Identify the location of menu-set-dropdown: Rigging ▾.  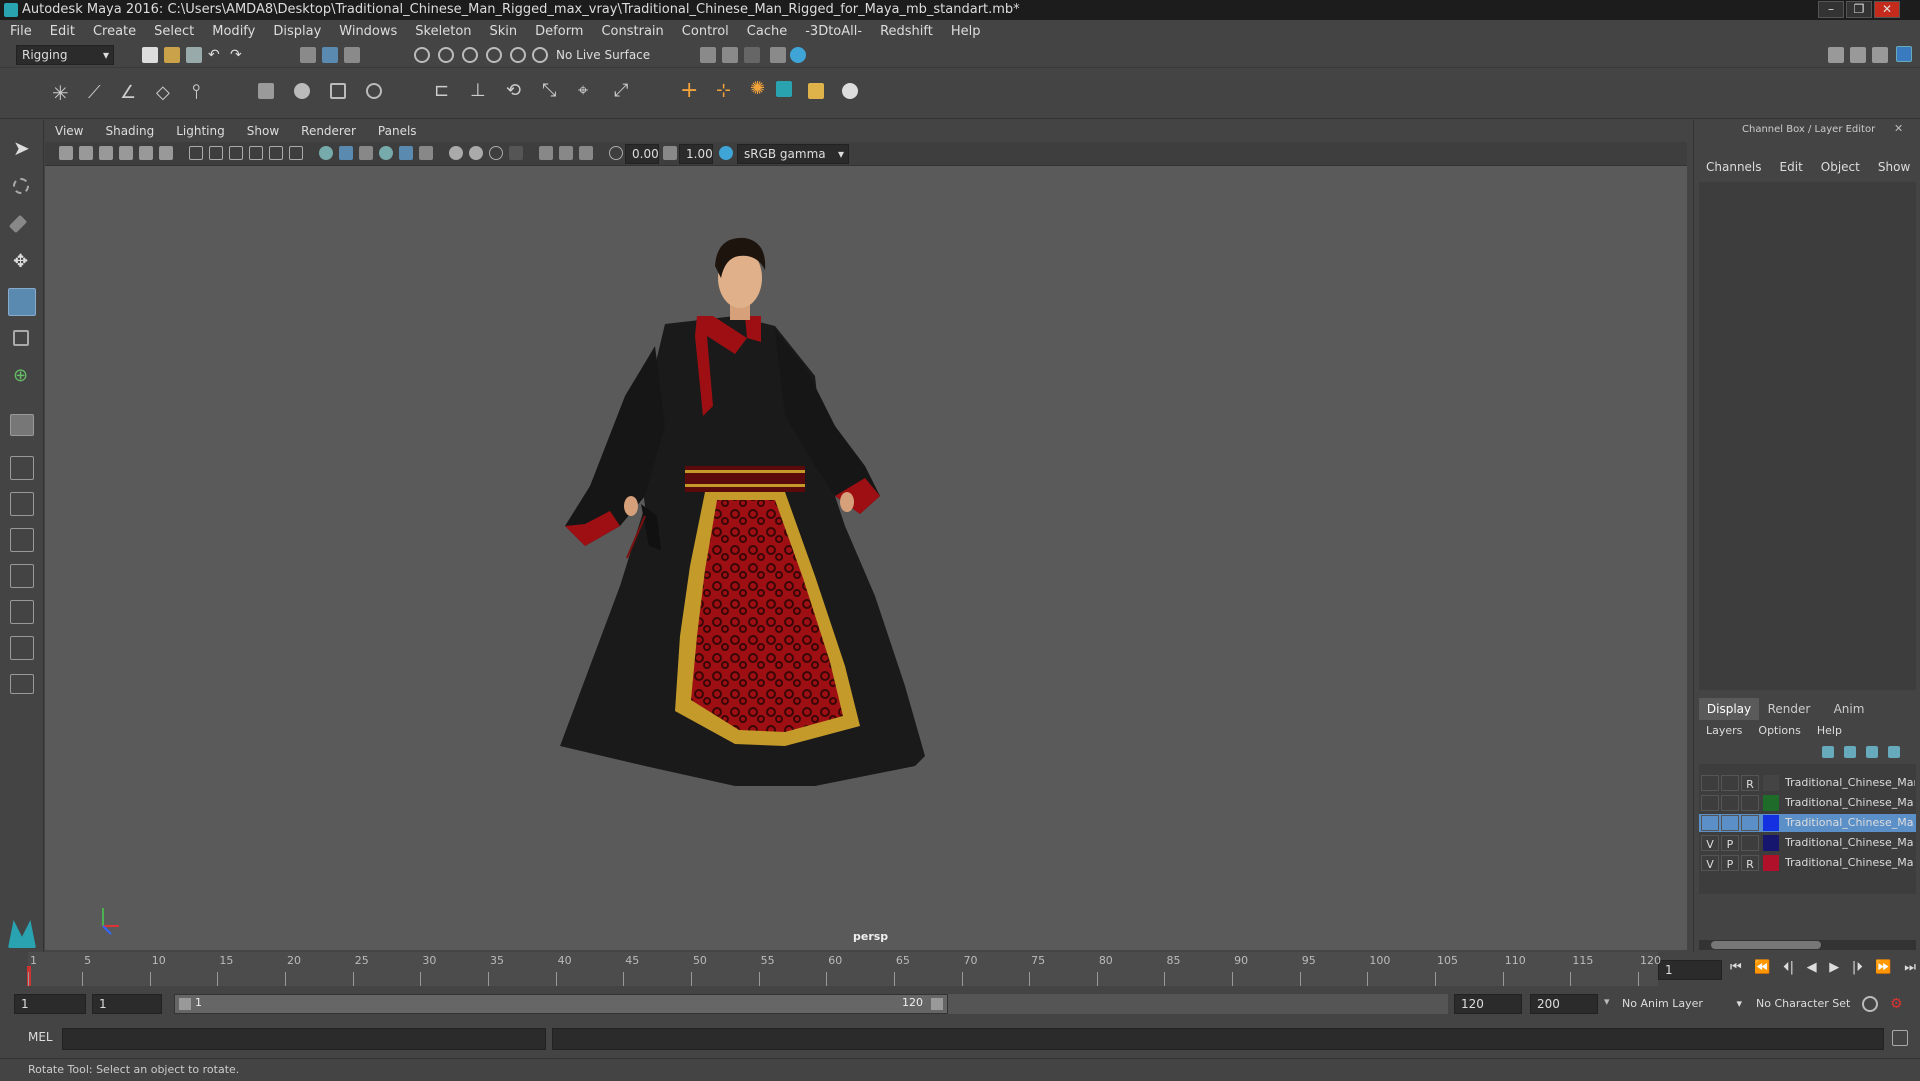
(65, 55).